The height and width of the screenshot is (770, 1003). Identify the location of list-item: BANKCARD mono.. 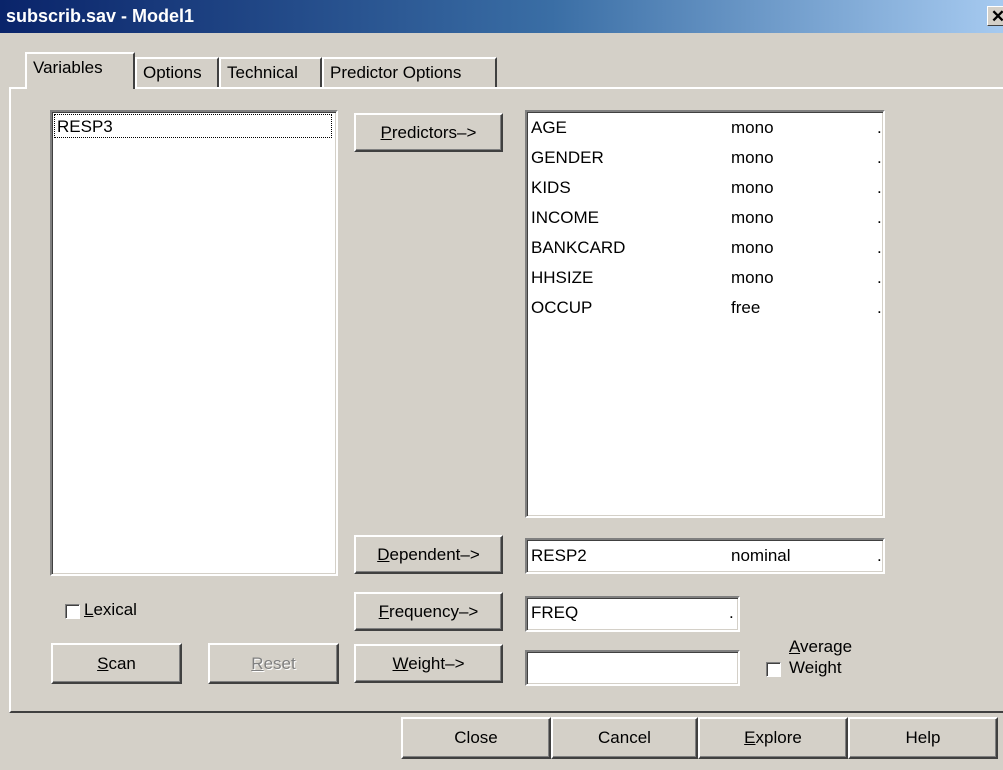
(706, 248).